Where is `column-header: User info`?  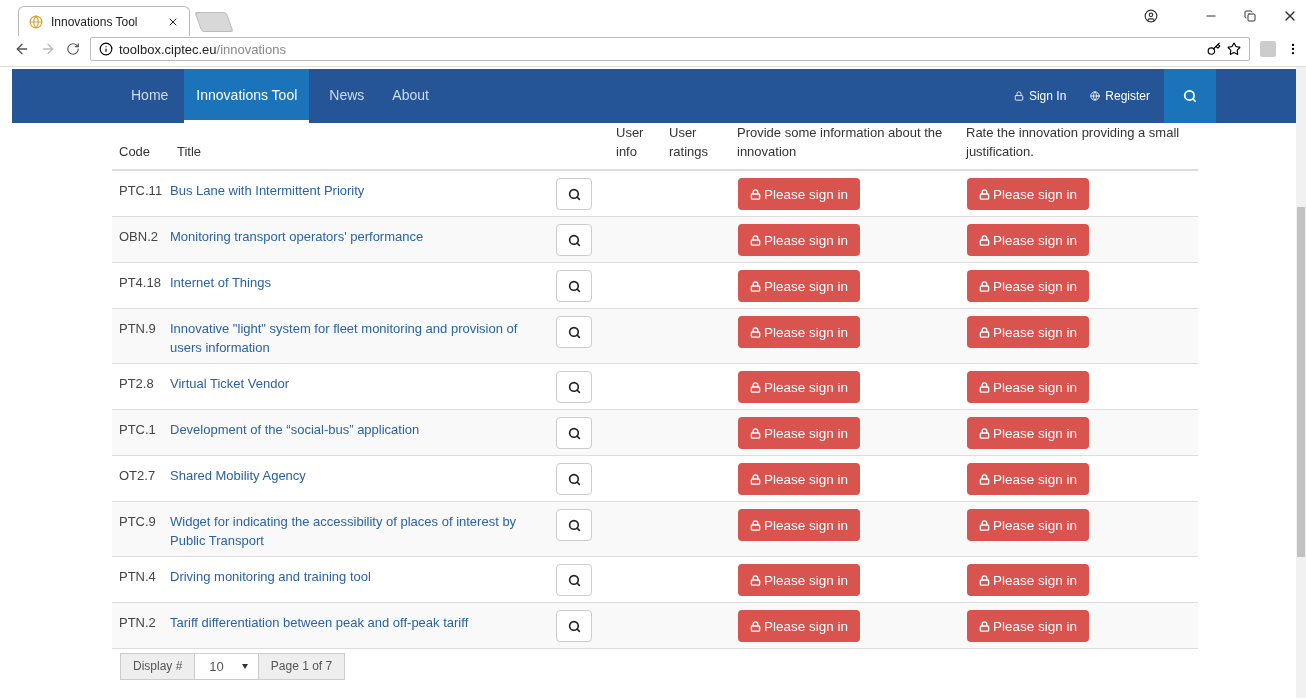
column-header: User info is located at coordinates (630, 142).